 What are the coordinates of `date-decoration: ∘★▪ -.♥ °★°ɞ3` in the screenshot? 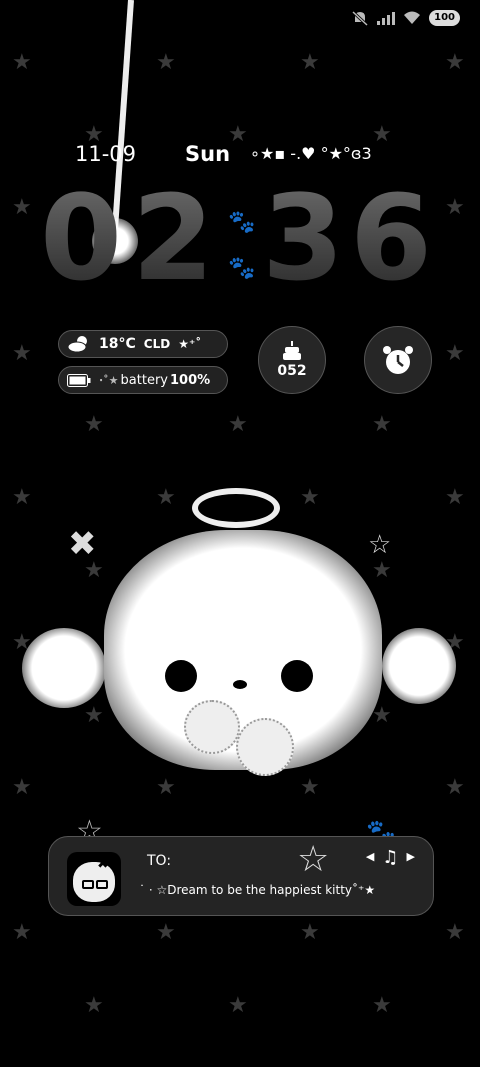 It's located at (311, 153).